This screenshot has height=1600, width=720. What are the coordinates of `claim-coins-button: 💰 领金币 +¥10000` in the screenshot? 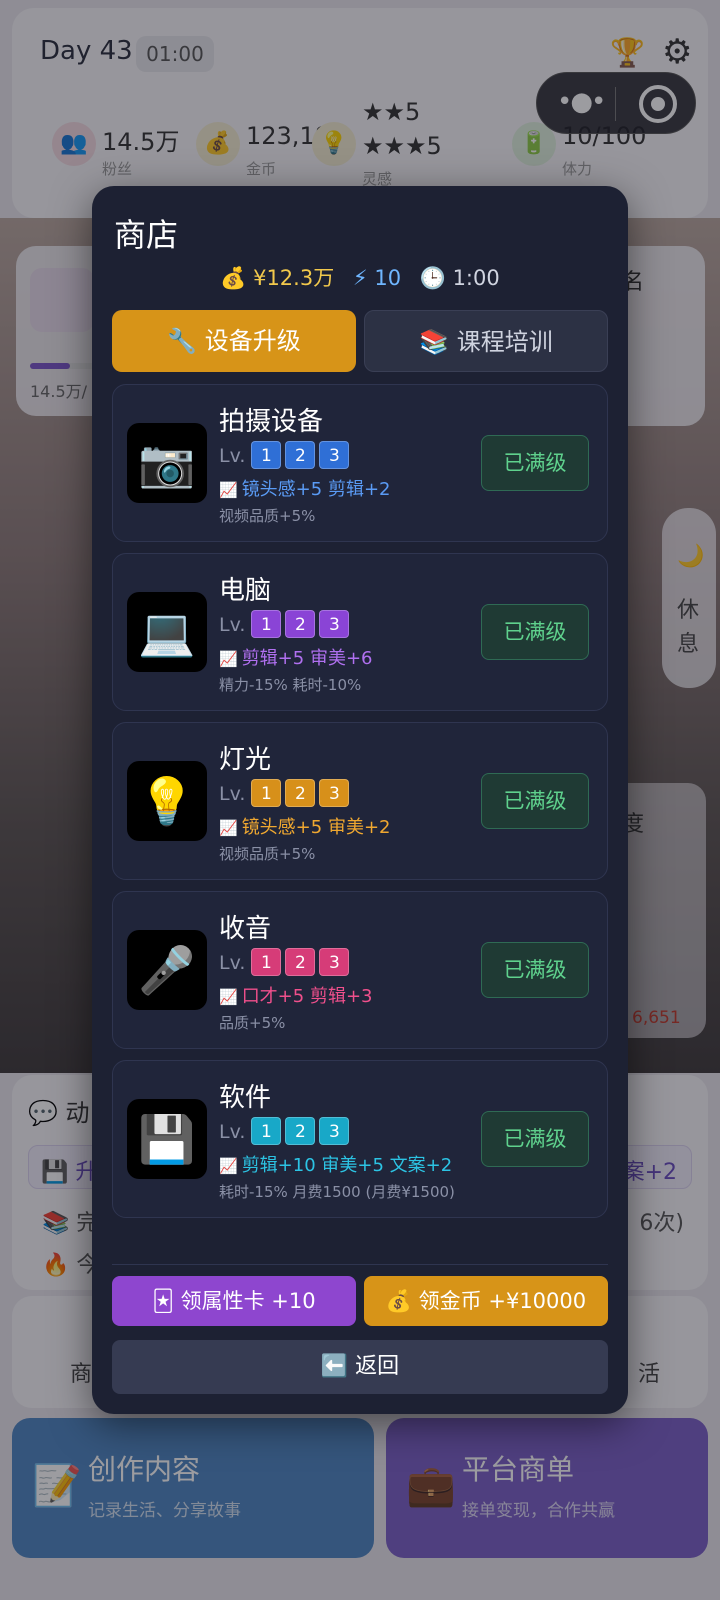 It's located at (486, 1301).